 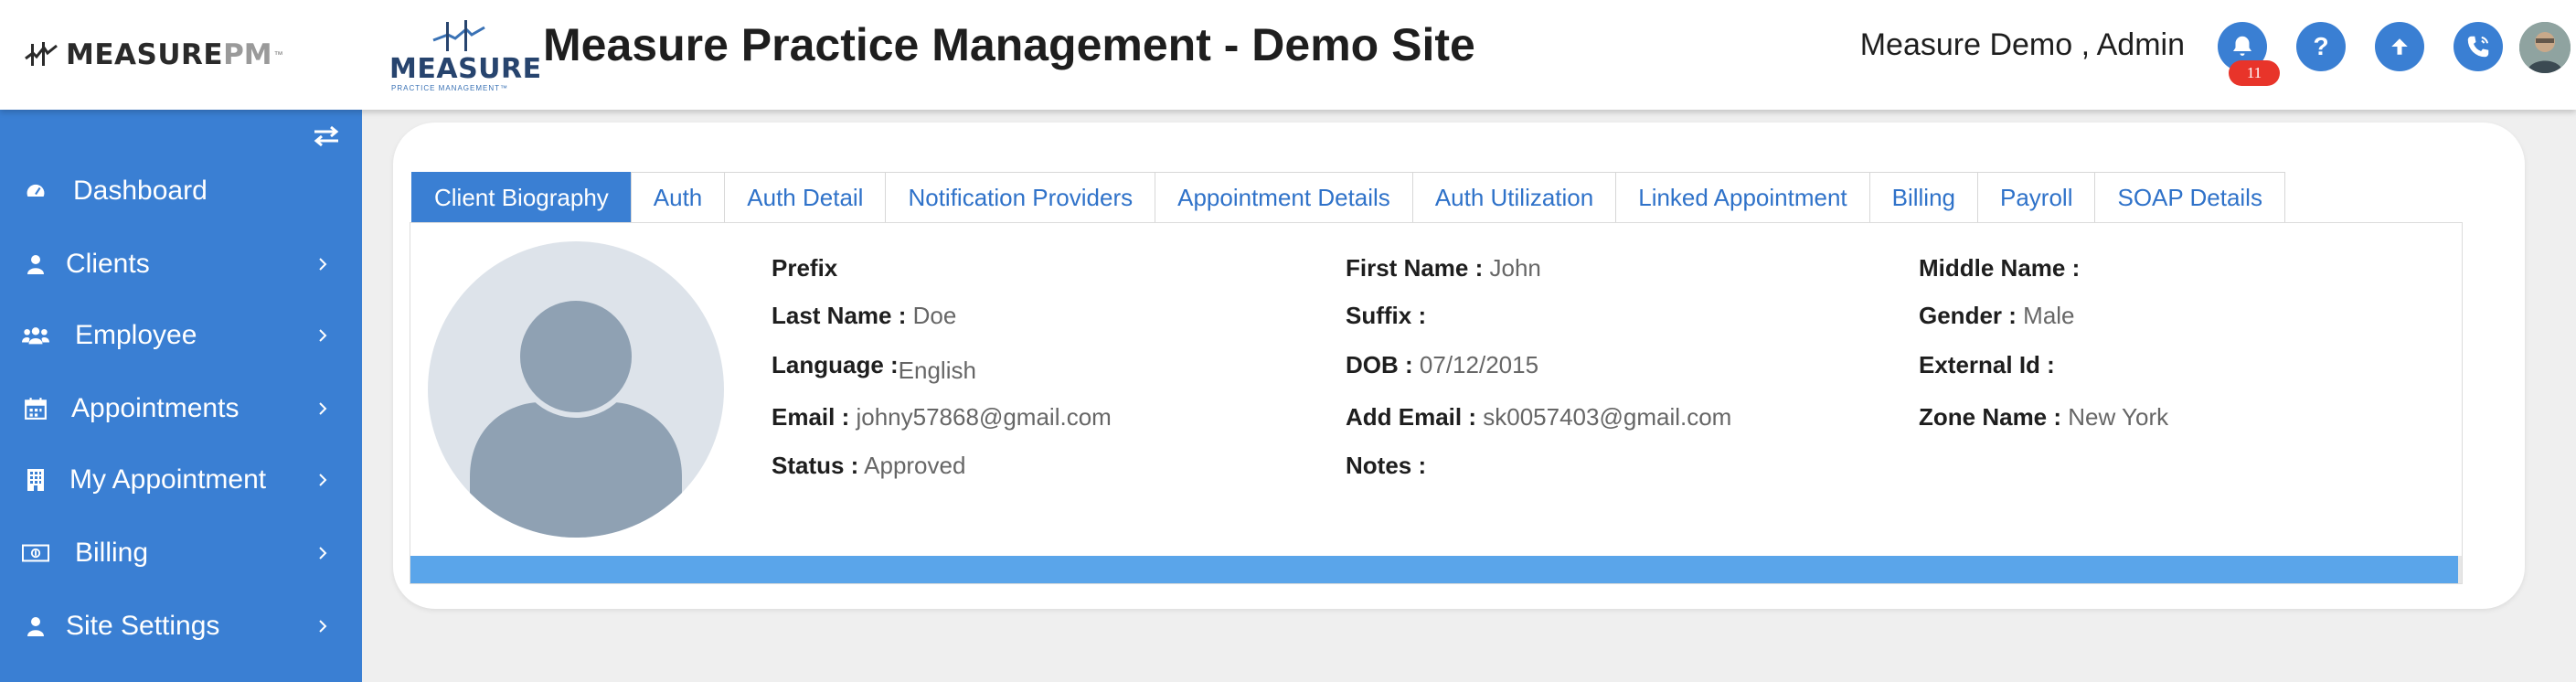 I want to click on progress-fill, so click(x=1434, y=569).